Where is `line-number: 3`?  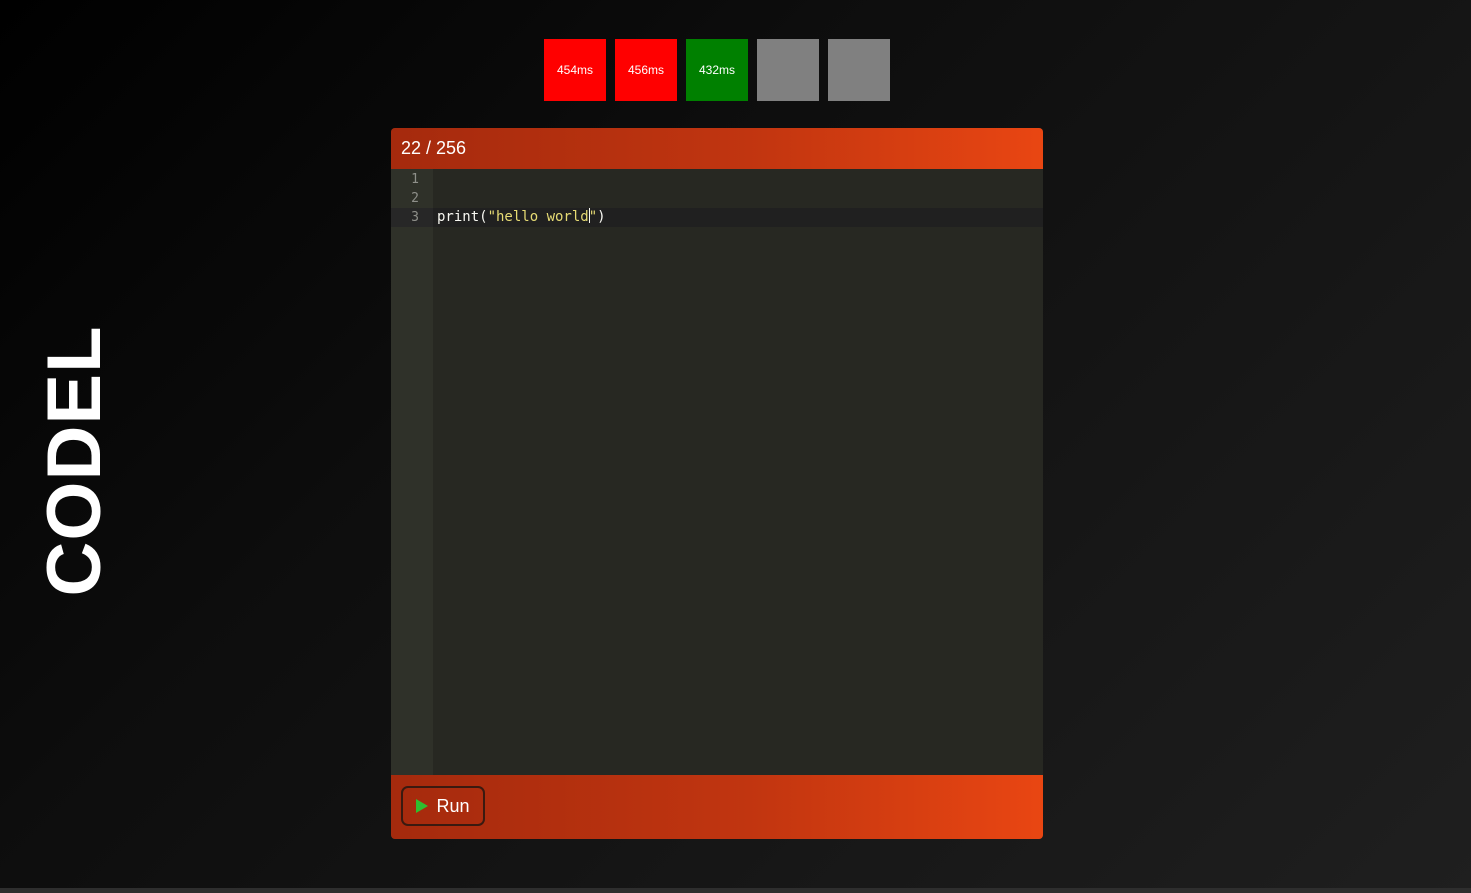
line-number: 3 is located at coordinates (412, 217).